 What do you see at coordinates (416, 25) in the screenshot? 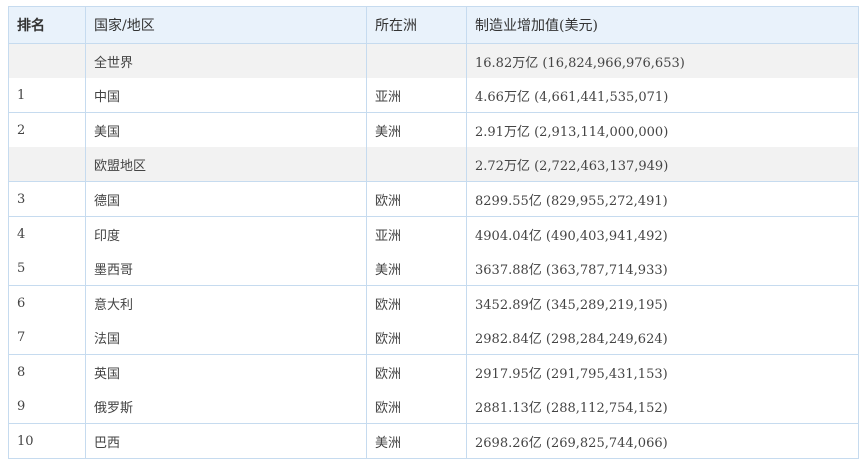
I see `header-continent: 所在洲` at bounding box center [416, 25].